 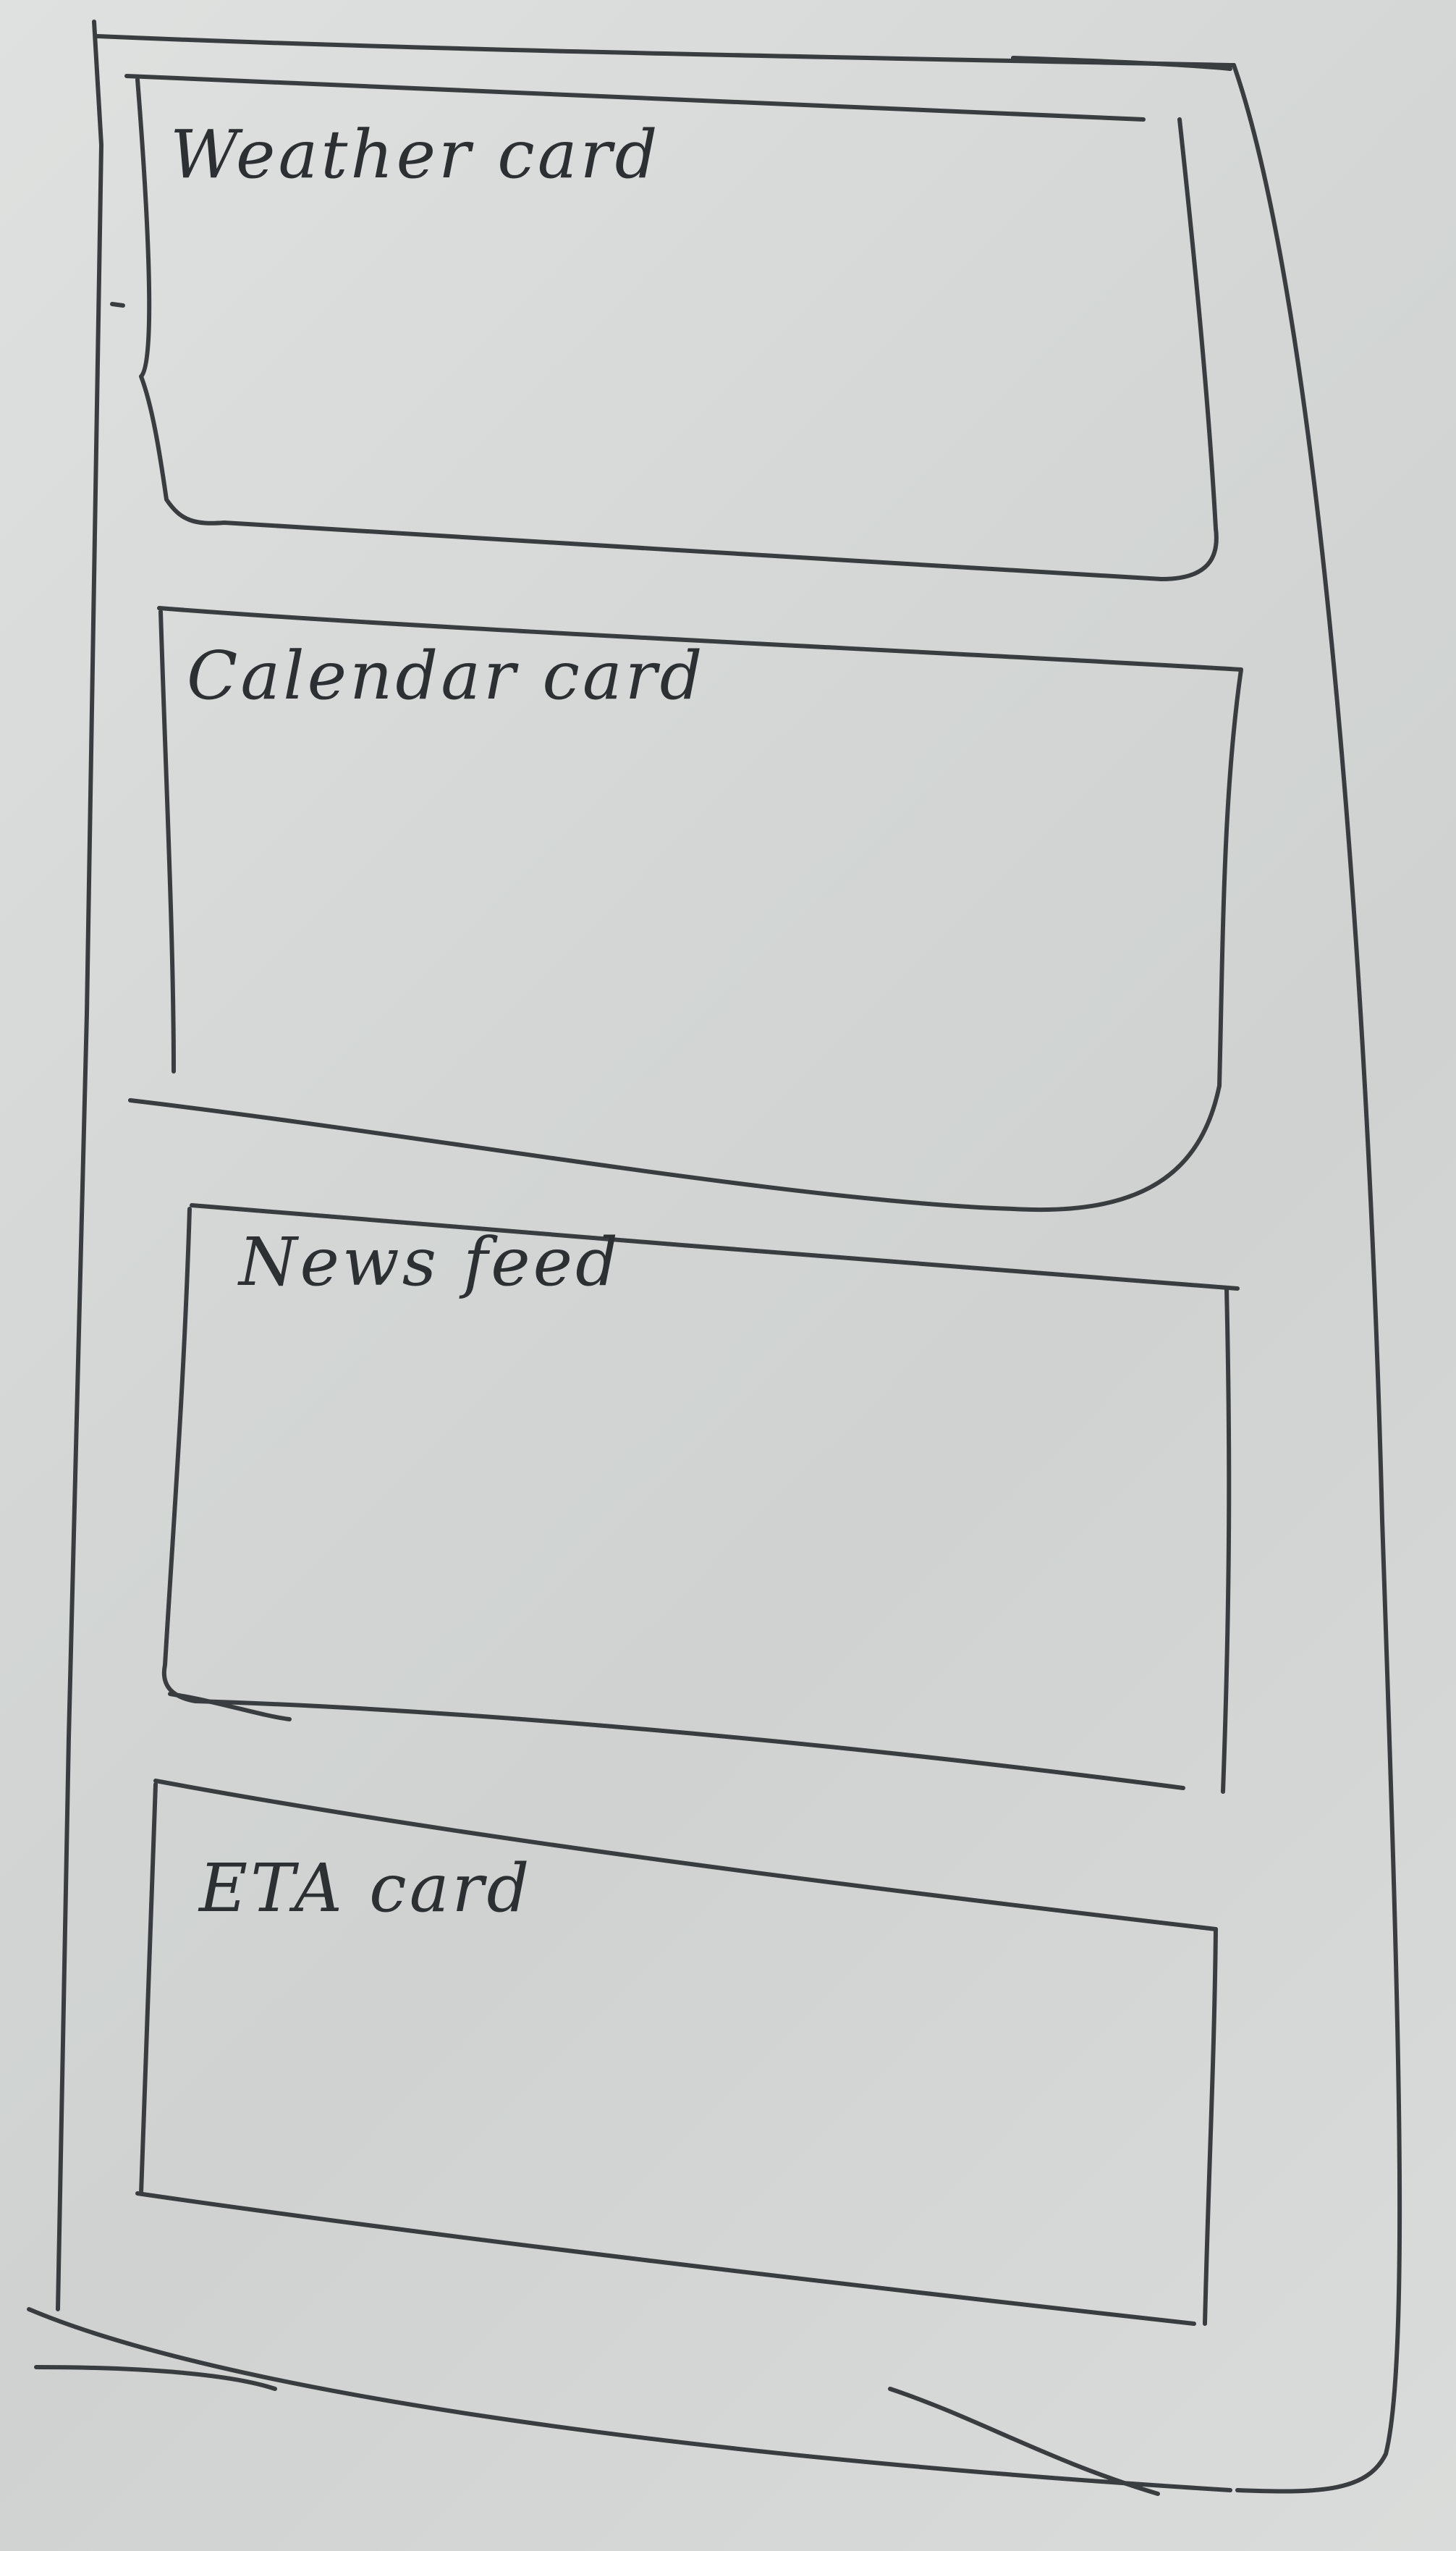 What do you see at coordinates (446, 675) in the screenshot?
I see `calendar-card-label: Calendar card` at bounding box center [446, 675].